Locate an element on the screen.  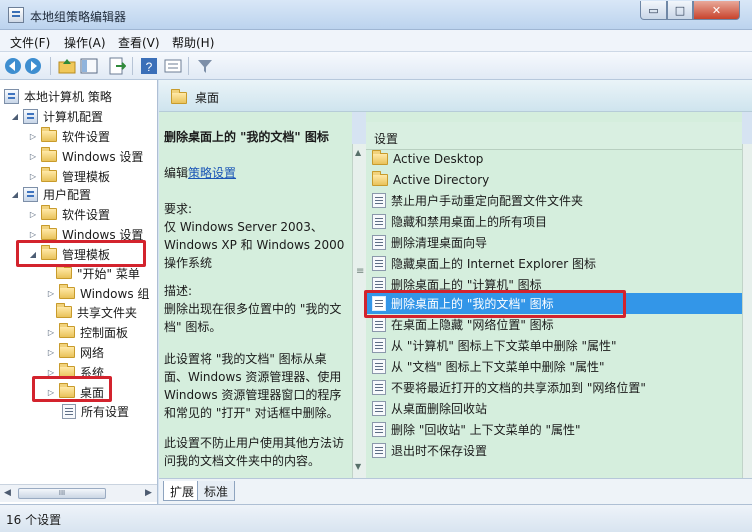
back-arrow-icon is located at coordinates (13, 66).